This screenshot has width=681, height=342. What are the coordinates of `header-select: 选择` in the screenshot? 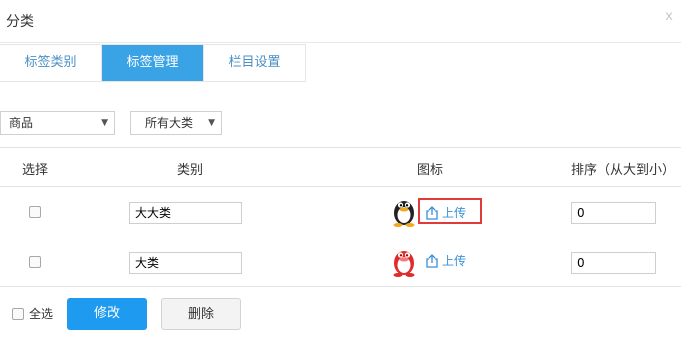 It's located at (35, 170).